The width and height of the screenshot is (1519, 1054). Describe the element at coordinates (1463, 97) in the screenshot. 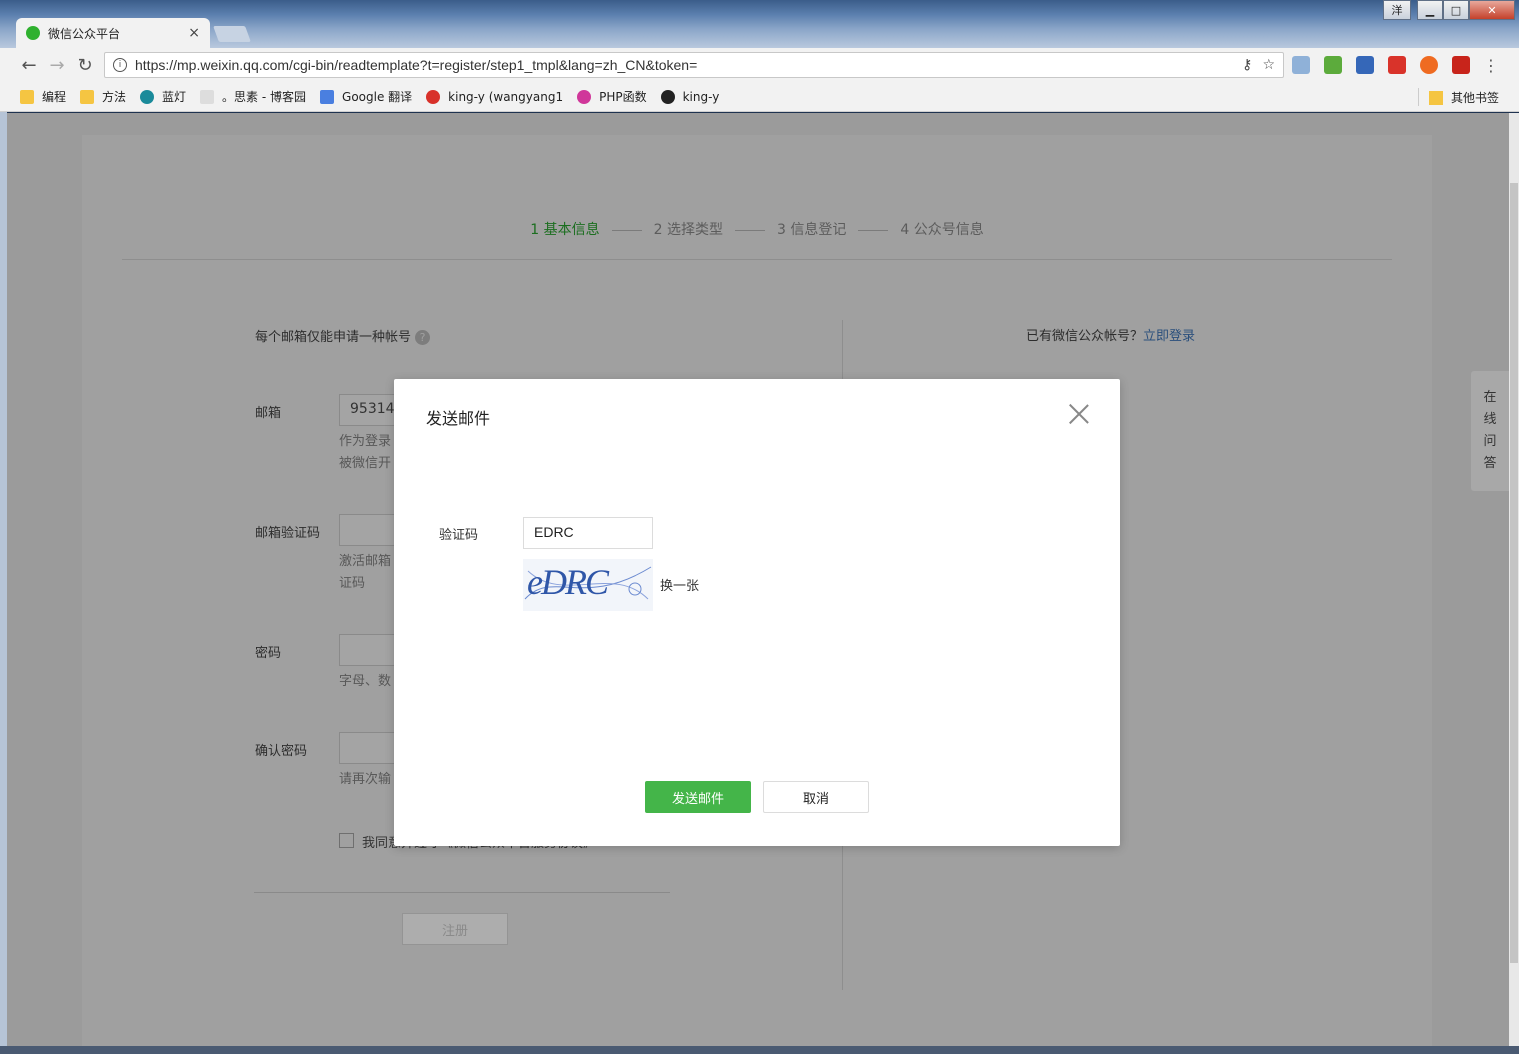

I see `other-bookmarks: 其他书签` at that location.